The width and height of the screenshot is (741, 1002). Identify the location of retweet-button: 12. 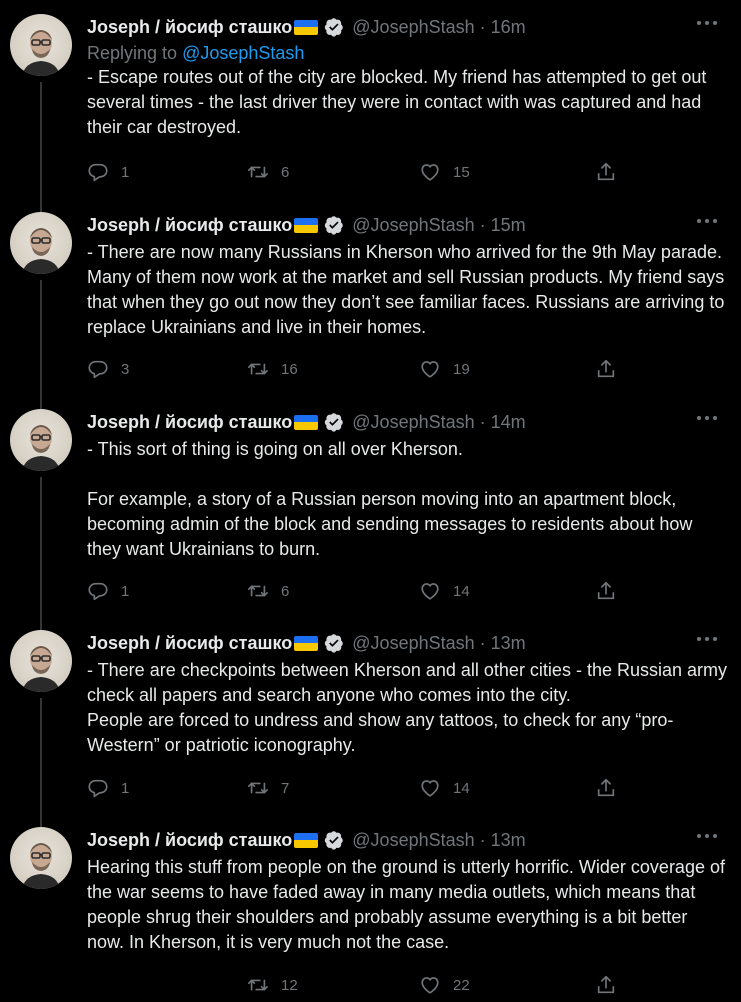
(272, 985).